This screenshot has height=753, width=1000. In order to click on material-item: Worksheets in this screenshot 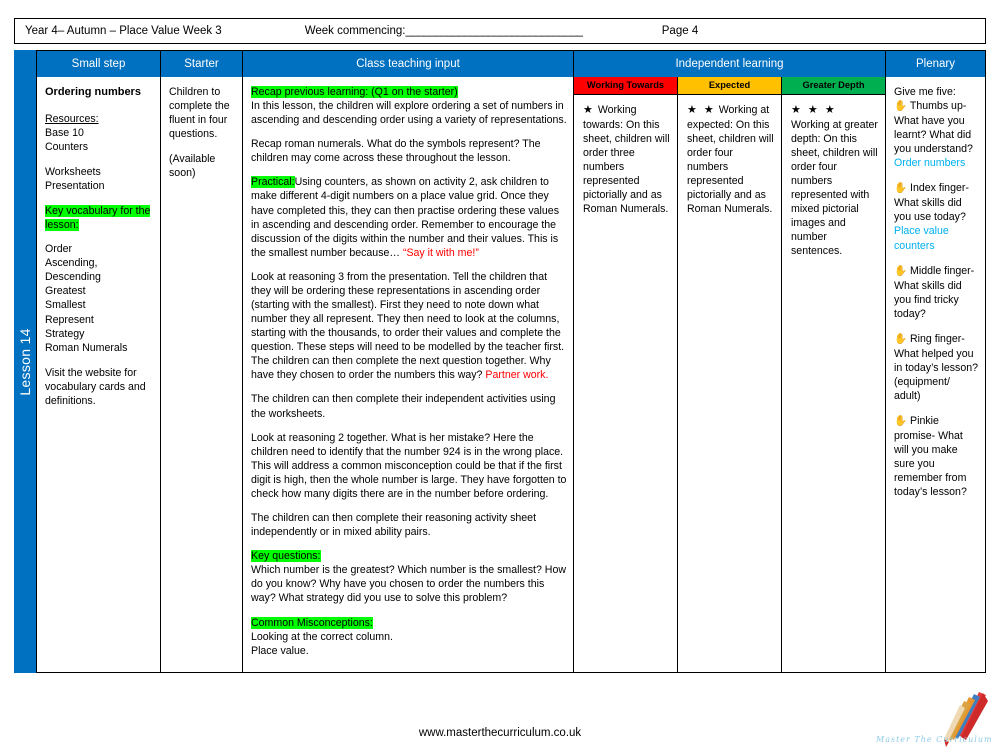, I will do `click(73, 171)`.